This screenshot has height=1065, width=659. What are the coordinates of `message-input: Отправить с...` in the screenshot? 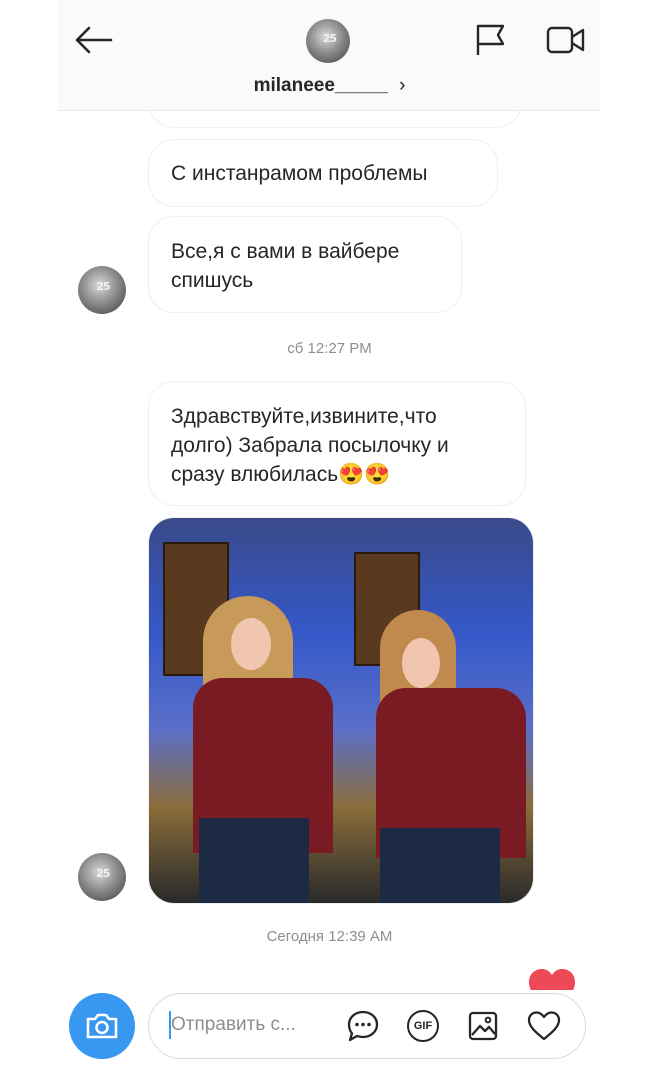 It's located at (233, 1025).